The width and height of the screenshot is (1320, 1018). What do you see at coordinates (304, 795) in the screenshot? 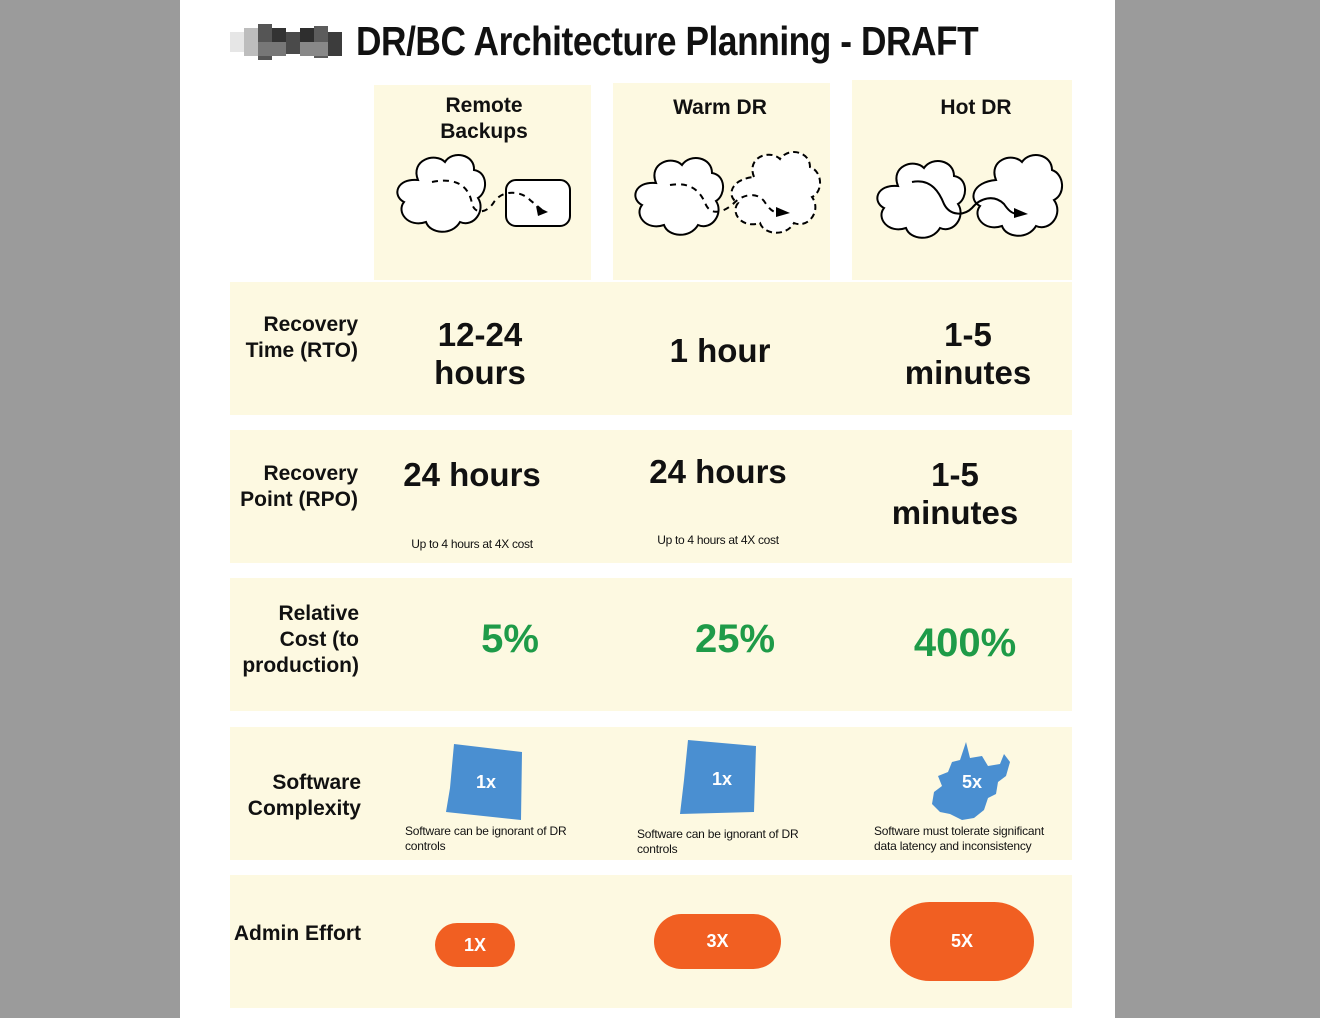
I see `row-label-complexity: Software Complexity` at bounding box center [304, 795].